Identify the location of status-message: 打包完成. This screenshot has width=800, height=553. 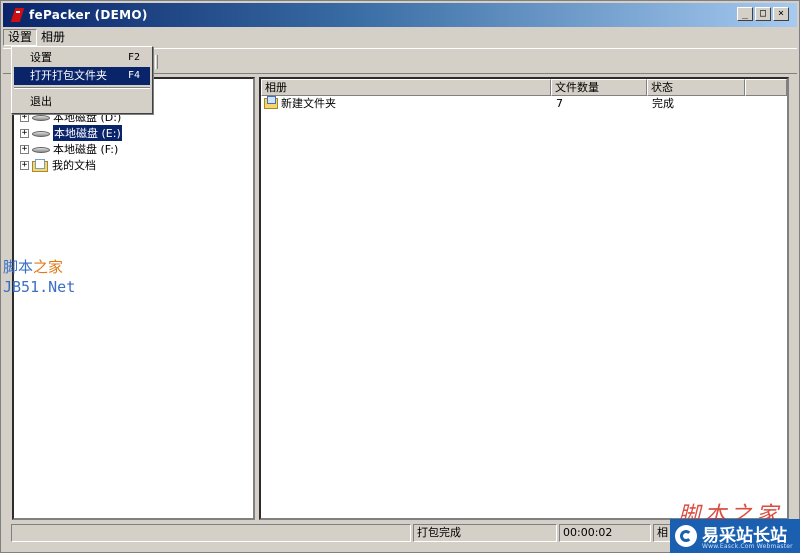
(485, 533).